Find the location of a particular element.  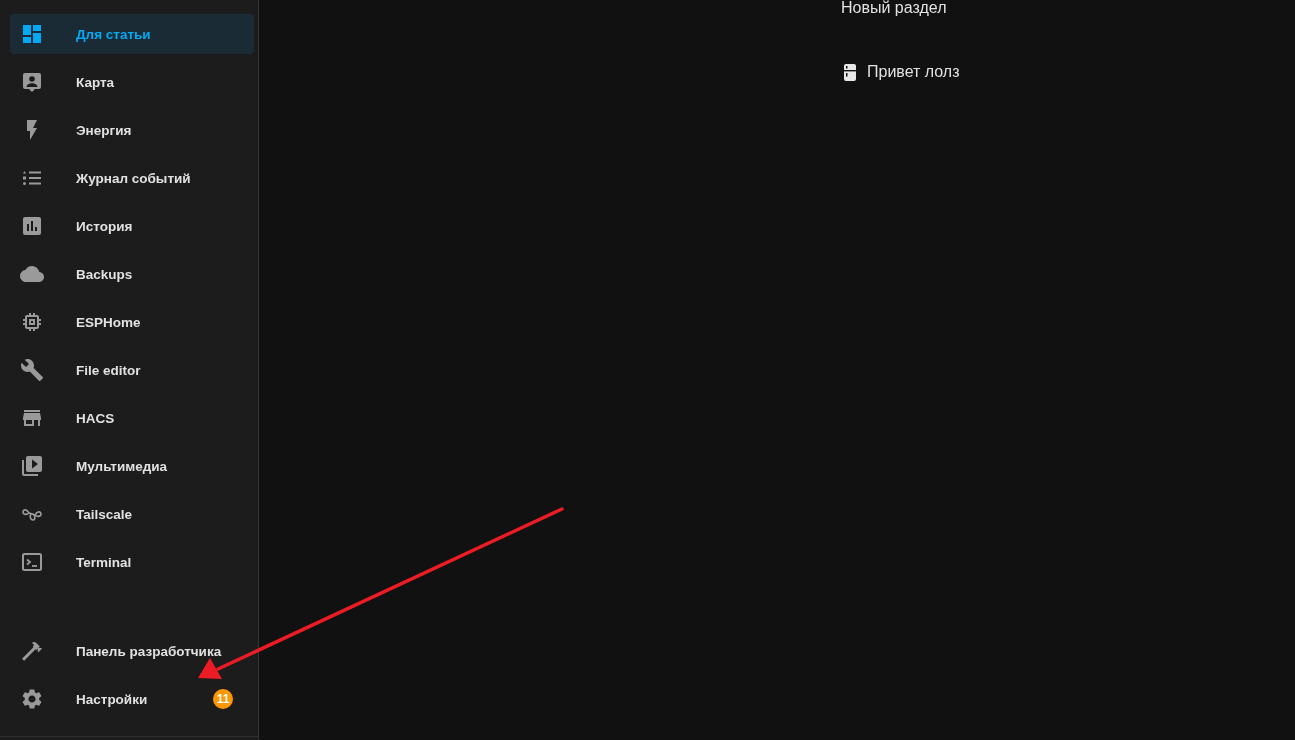

sidebar-item: Backups is located at coordinates (132, 274).